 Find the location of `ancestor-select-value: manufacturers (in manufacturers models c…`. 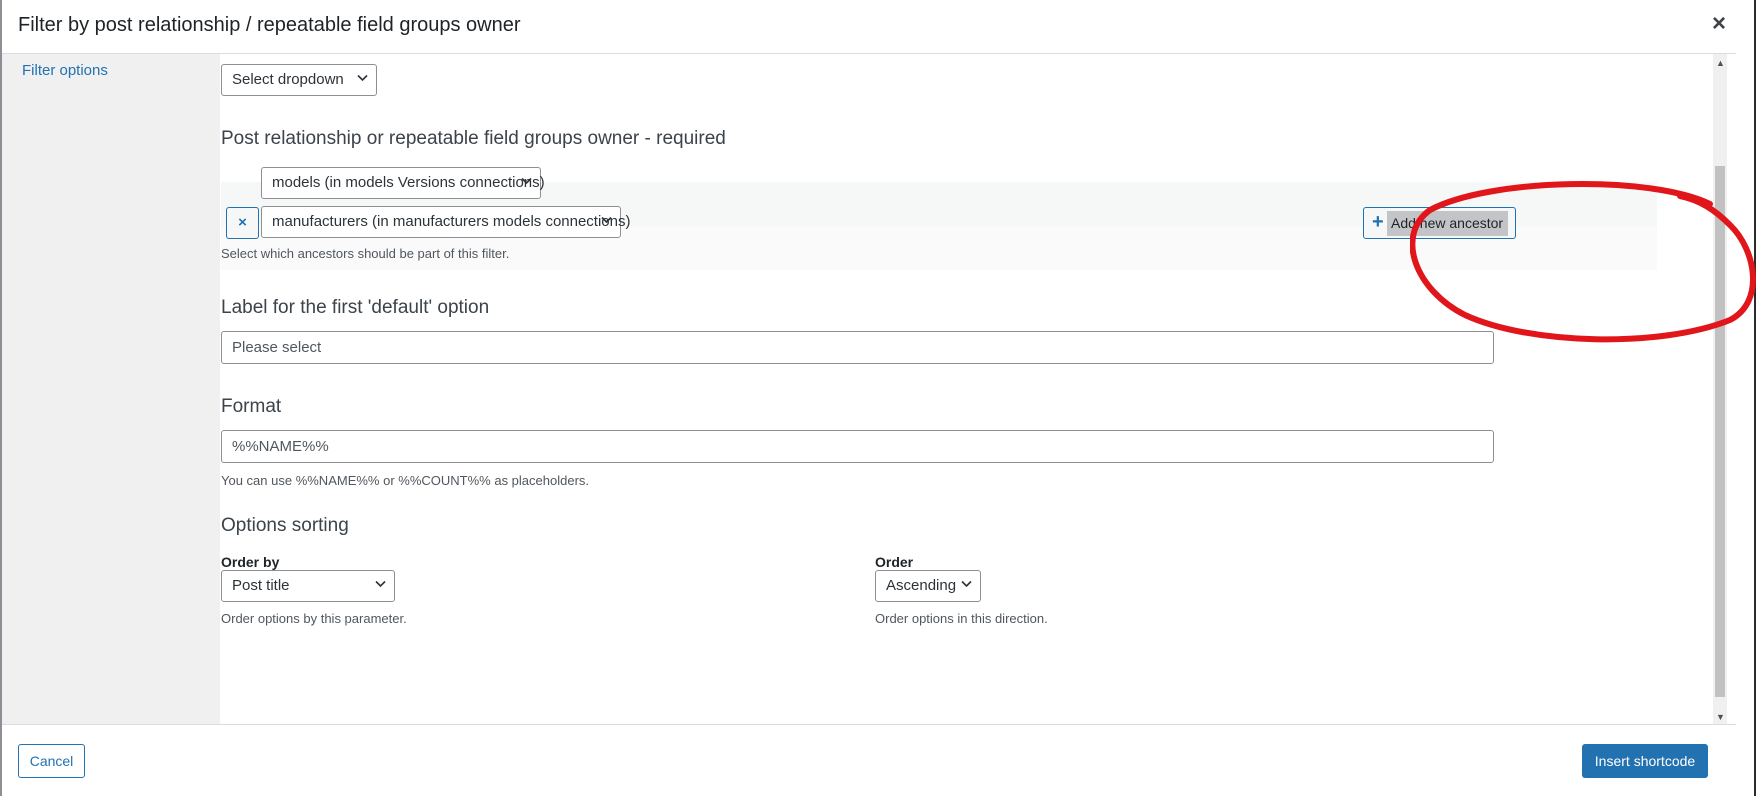

ancestor-select-value: manufacturers (in manufacturers models c… is located at coordinates (451, 221).